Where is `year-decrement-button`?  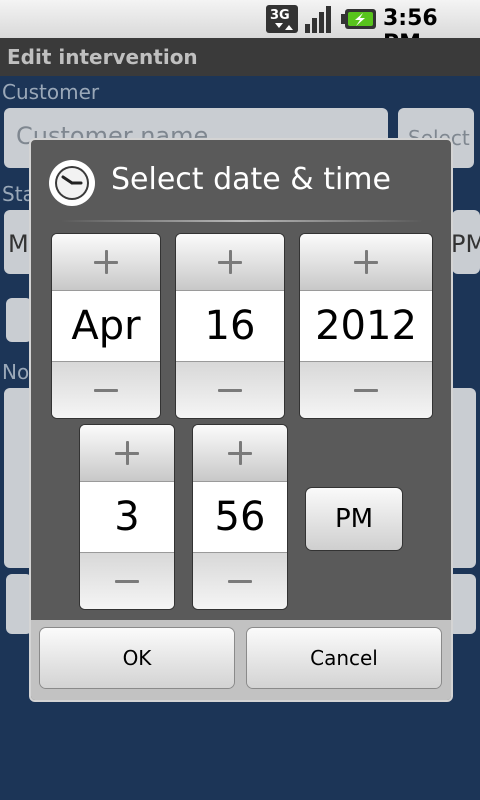
year-decrement-button is located at coordinates (366, 389).